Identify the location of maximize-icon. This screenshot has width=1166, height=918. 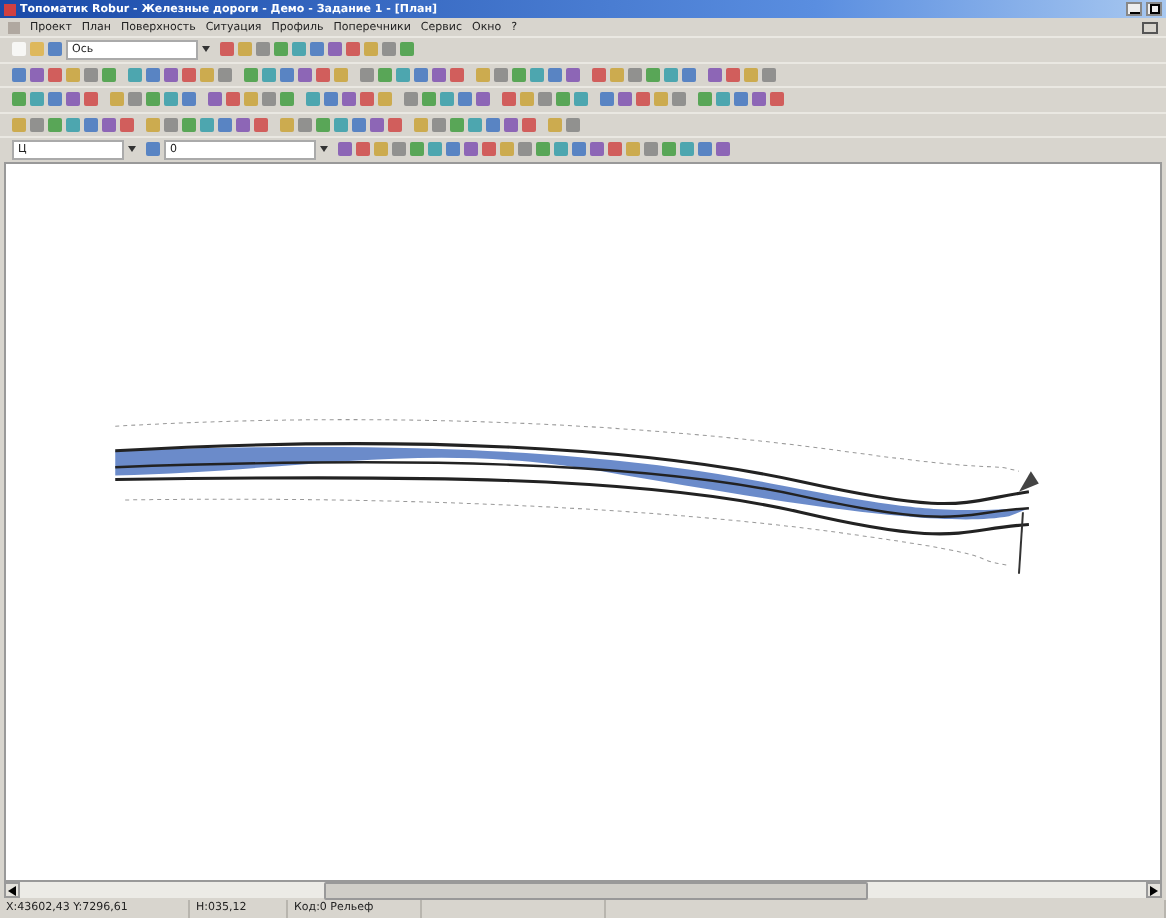
(1154, 9).